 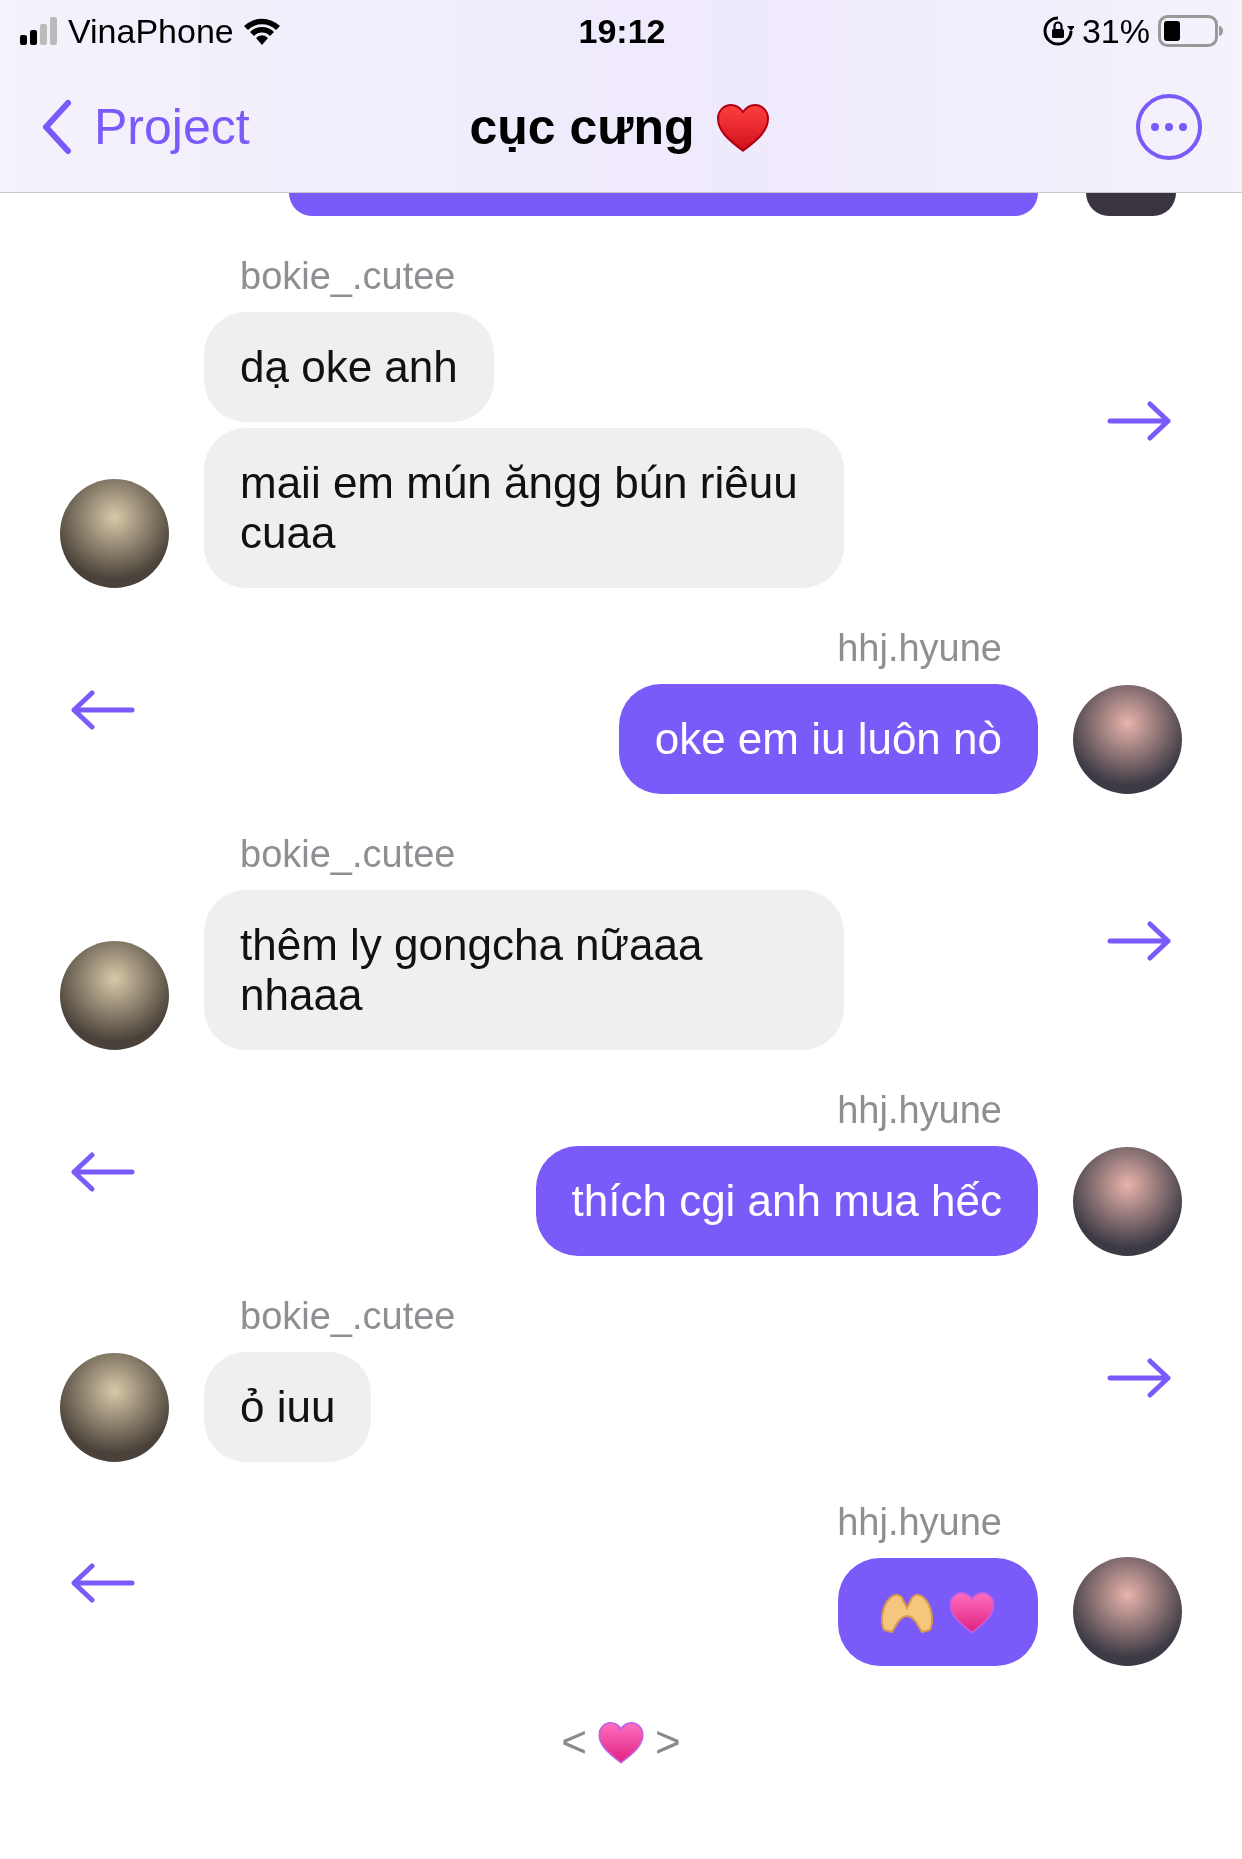 What do you see at coordinates (574, 1742) in the screenshot?
I see `previous-button: <` at bounding box center [574, 1742].